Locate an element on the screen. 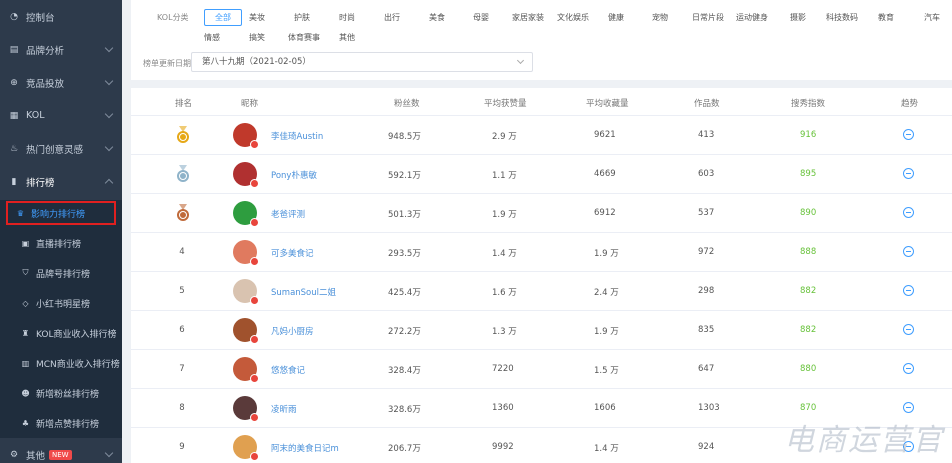 The image size is (952, 463). category-option: 日常片段 is located at coordinates (708, 17).